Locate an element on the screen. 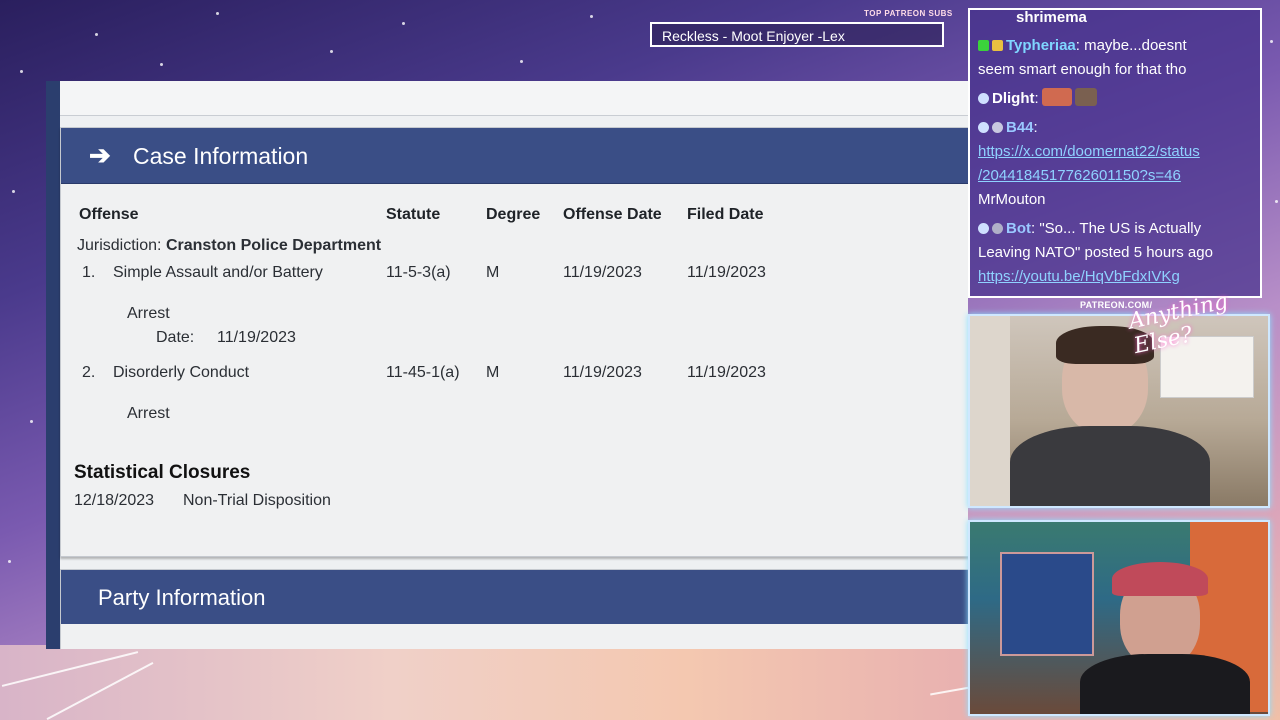 Image resolution: width=1280 pixels, height=720 pixels. chat-text: MrMouton is located at coordinates (1012, 199).